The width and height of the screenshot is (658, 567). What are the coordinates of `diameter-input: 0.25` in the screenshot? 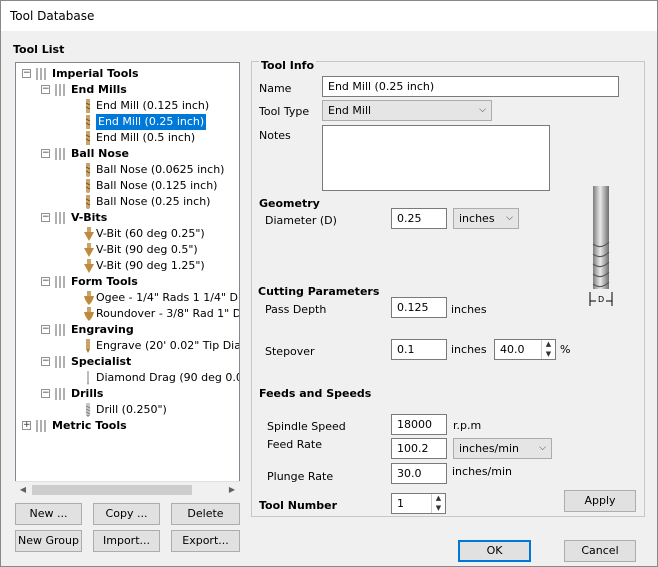 It's located at (419, 218).